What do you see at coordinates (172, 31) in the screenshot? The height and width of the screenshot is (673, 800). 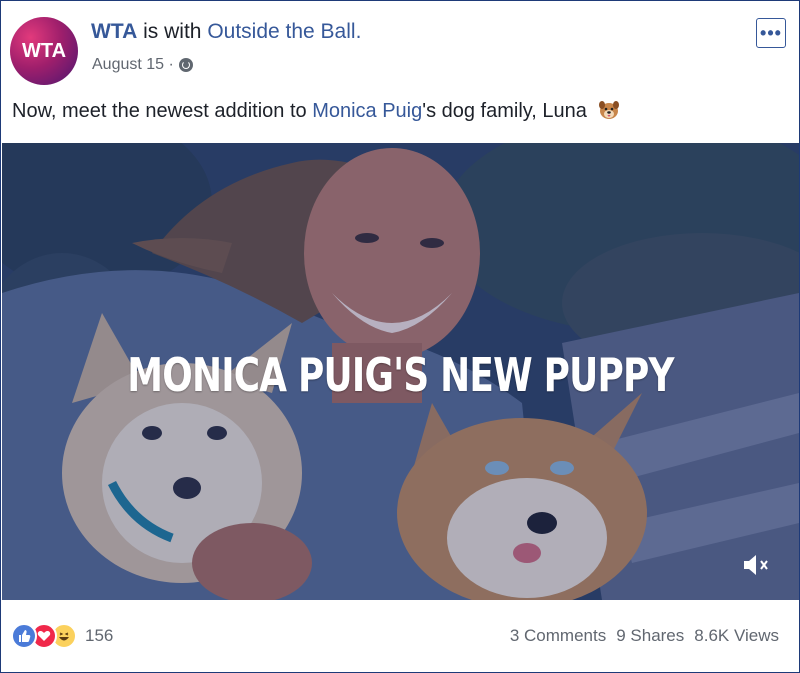 I see `is-with-text: is with` at bounding box center [172, 31].